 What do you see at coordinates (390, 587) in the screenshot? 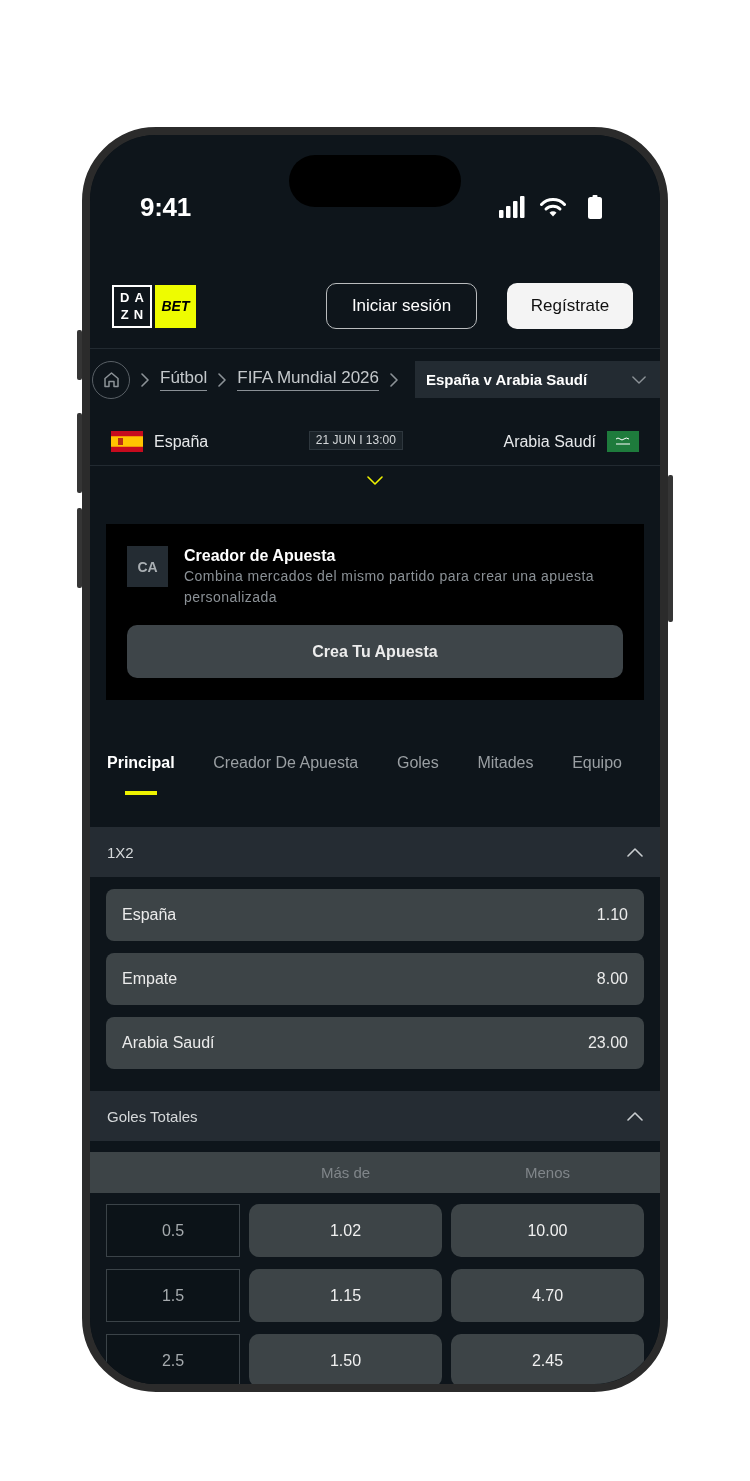
I see `card-description: Combina mercados del mismo partido para crear una apuesta personalizada` at bounding box center [390, 587].